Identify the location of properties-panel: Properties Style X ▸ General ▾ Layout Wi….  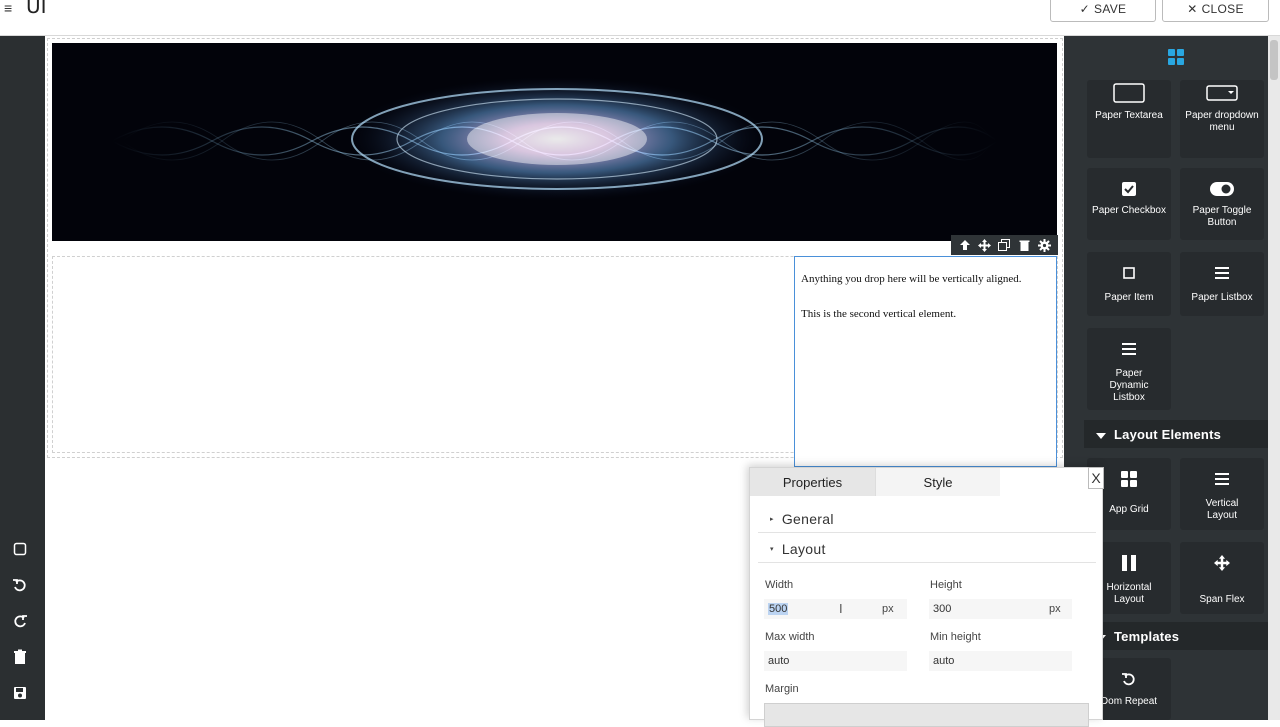
(926, 597).